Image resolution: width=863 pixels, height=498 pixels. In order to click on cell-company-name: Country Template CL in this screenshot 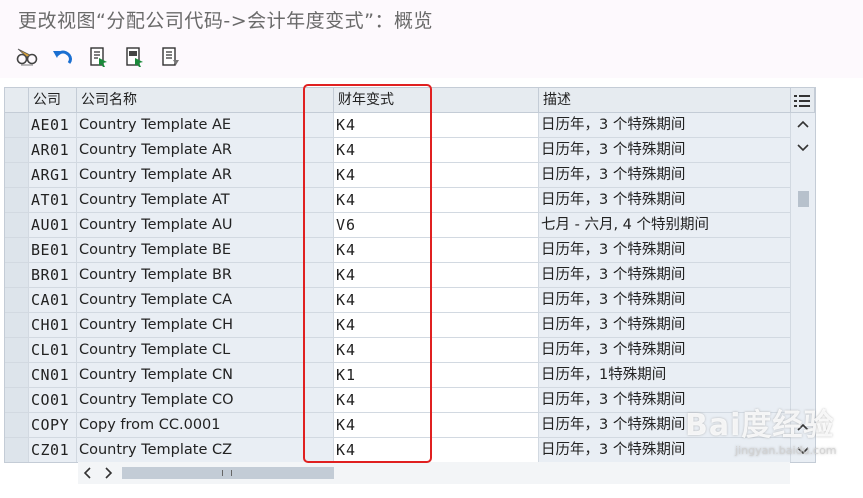, I will do `click(205, 350)`.